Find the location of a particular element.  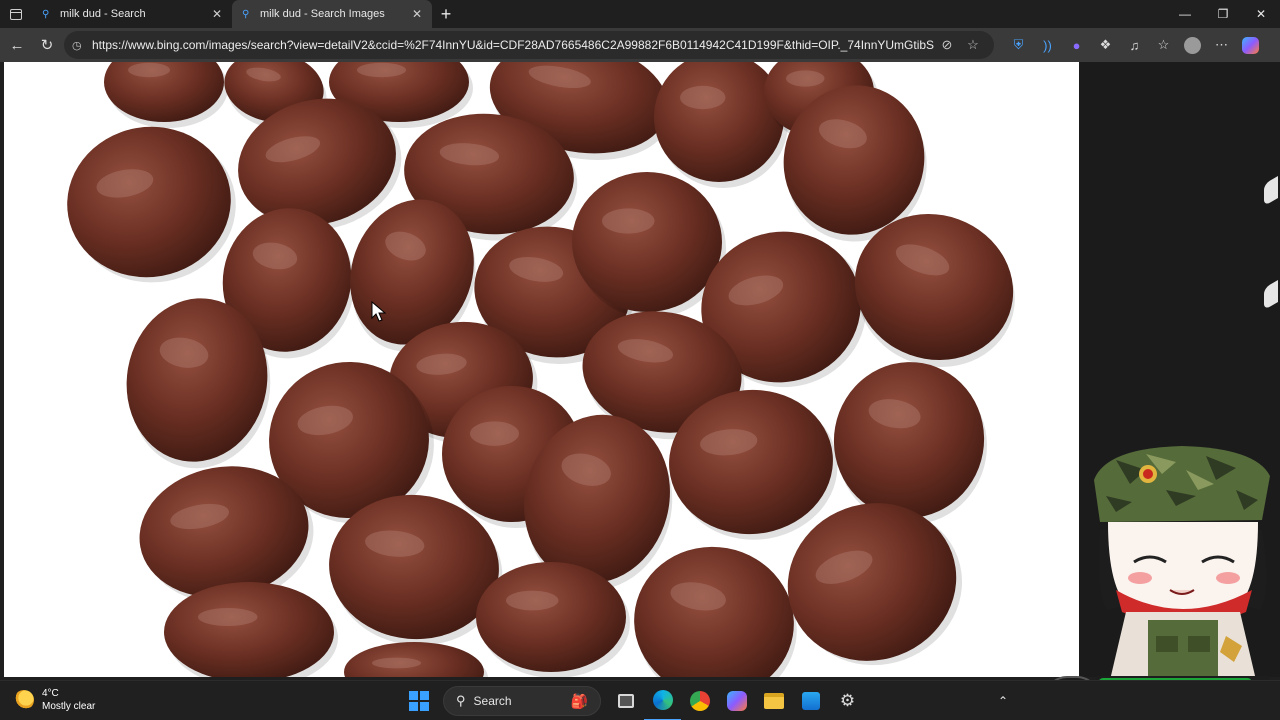

task-view-button is located at coordinates (625, 700).